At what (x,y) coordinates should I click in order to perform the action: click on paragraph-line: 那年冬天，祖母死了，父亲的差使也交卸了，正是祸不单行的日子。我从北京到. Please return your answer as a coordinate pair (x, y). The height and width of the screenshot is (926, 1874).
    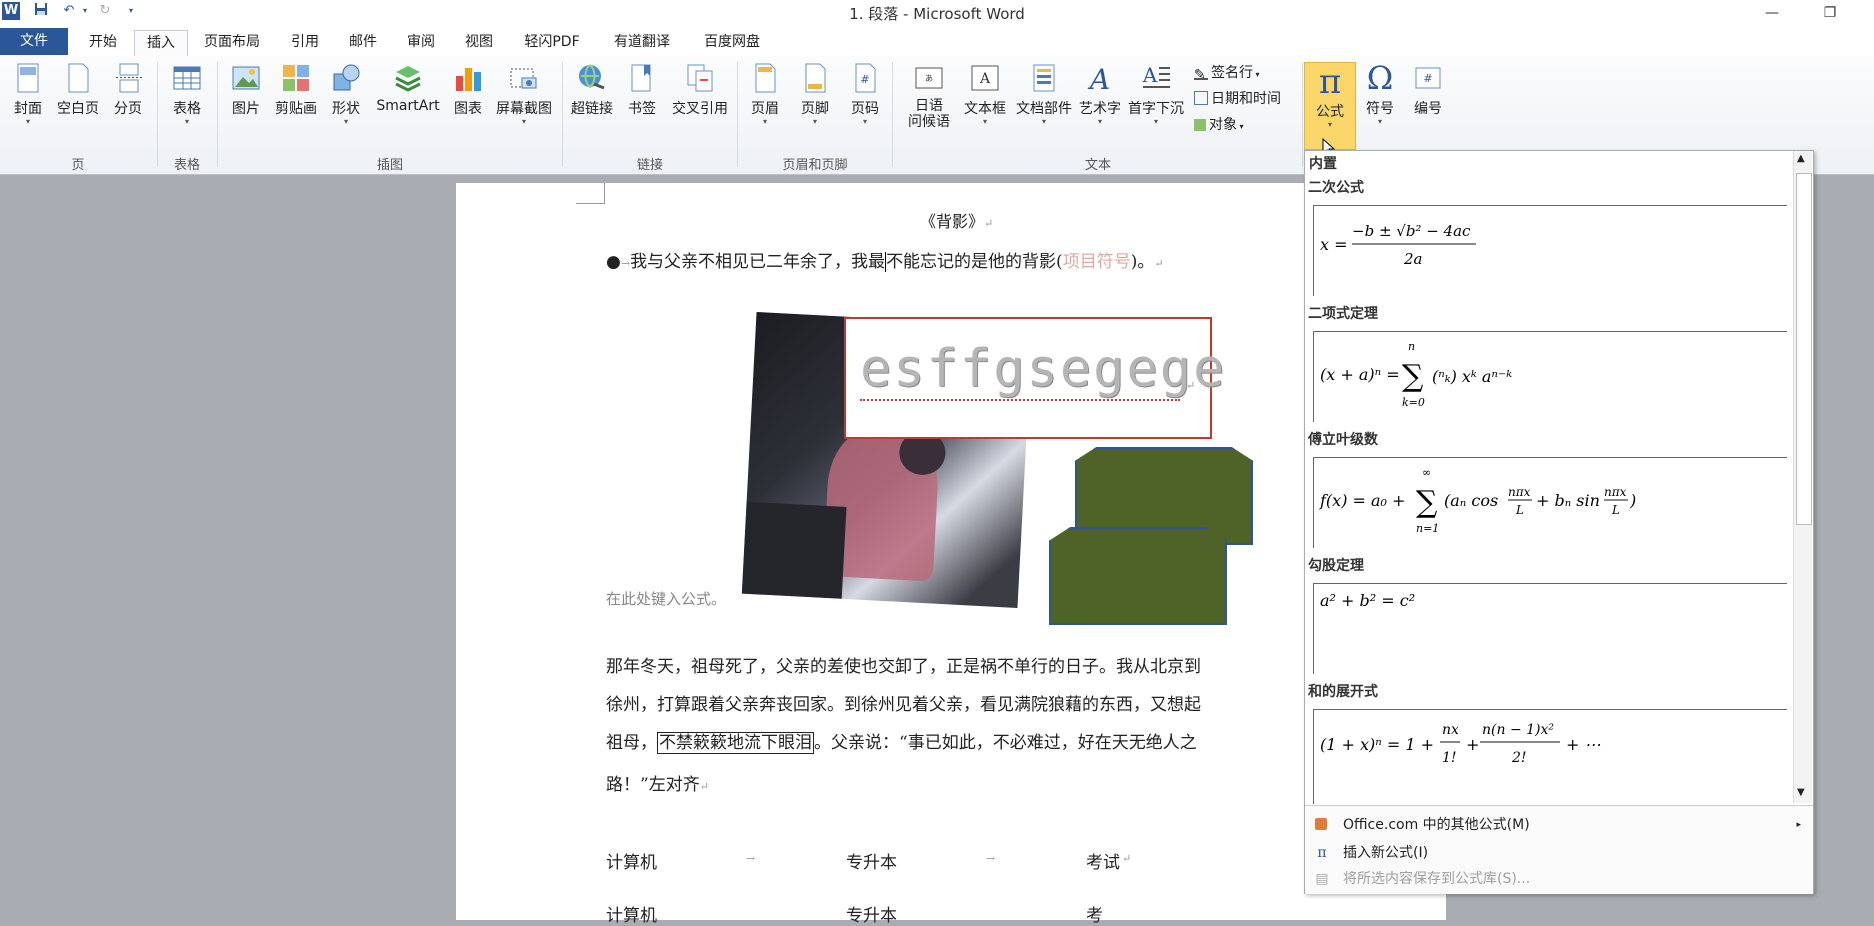
    Looking at the image, I should click on (903, 667).